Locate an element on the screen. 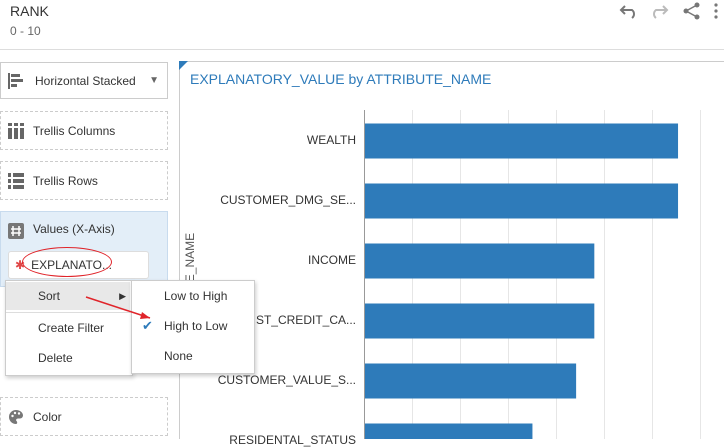 The image size is (724, 447). menu-item-label: Sort is located at coordinates (49, 296).